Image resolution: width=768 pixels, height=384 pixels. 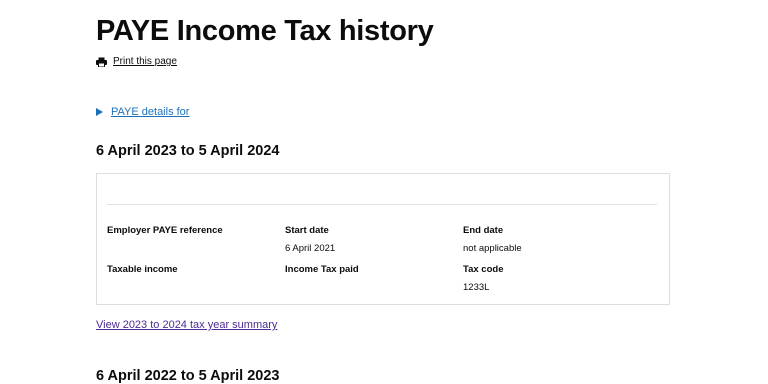 I want to click on triangle-right-icon, so click(x=99, y=112).